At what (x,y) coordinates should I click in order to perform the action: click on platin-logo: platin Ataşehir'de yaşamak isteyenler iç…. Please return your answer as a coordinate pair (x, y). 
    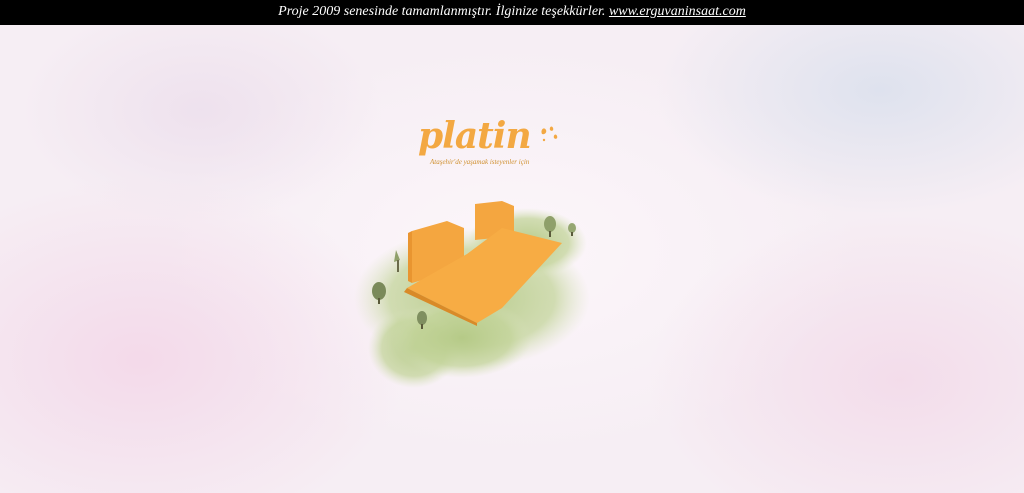
    Looking at the image, I should click on (492, 142).